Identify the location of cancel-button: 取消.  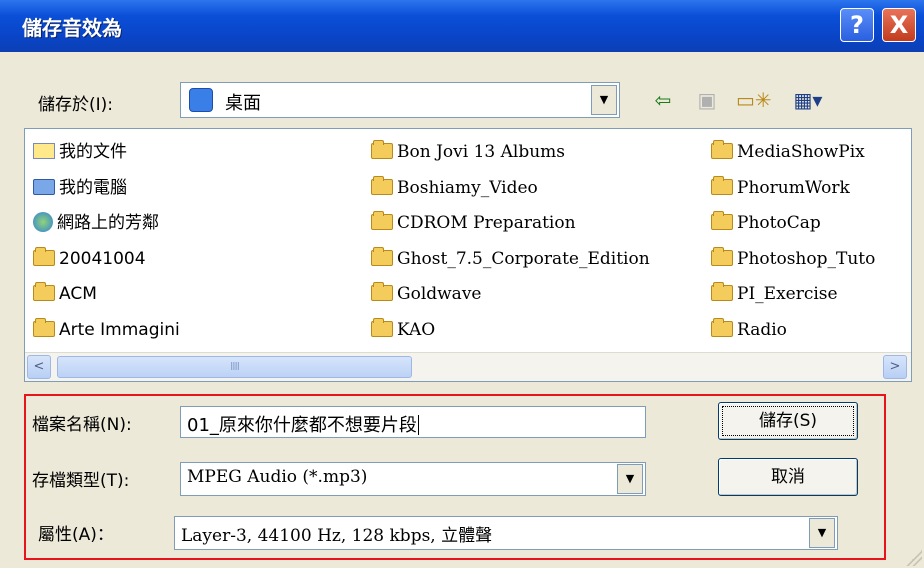
(788, 477).